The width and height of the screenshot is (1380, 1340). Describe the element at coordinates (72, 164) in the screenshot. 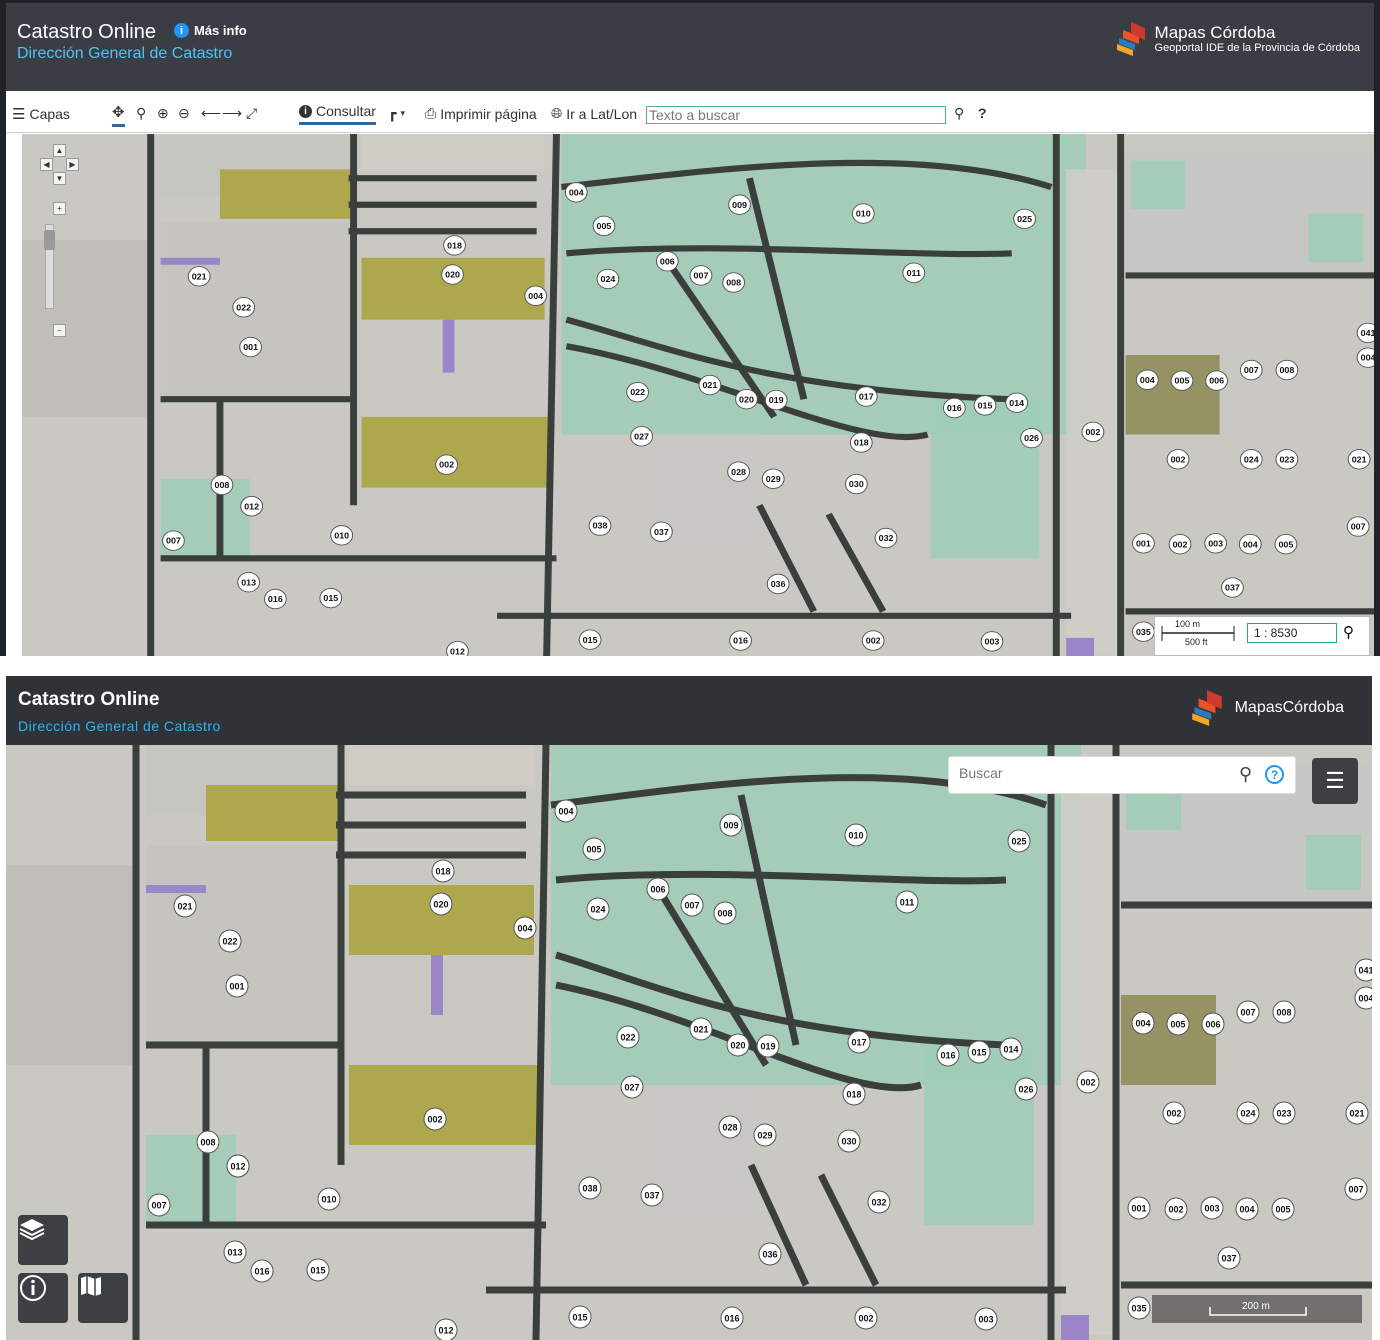

I see `pan-right-button: ▶` at that location.